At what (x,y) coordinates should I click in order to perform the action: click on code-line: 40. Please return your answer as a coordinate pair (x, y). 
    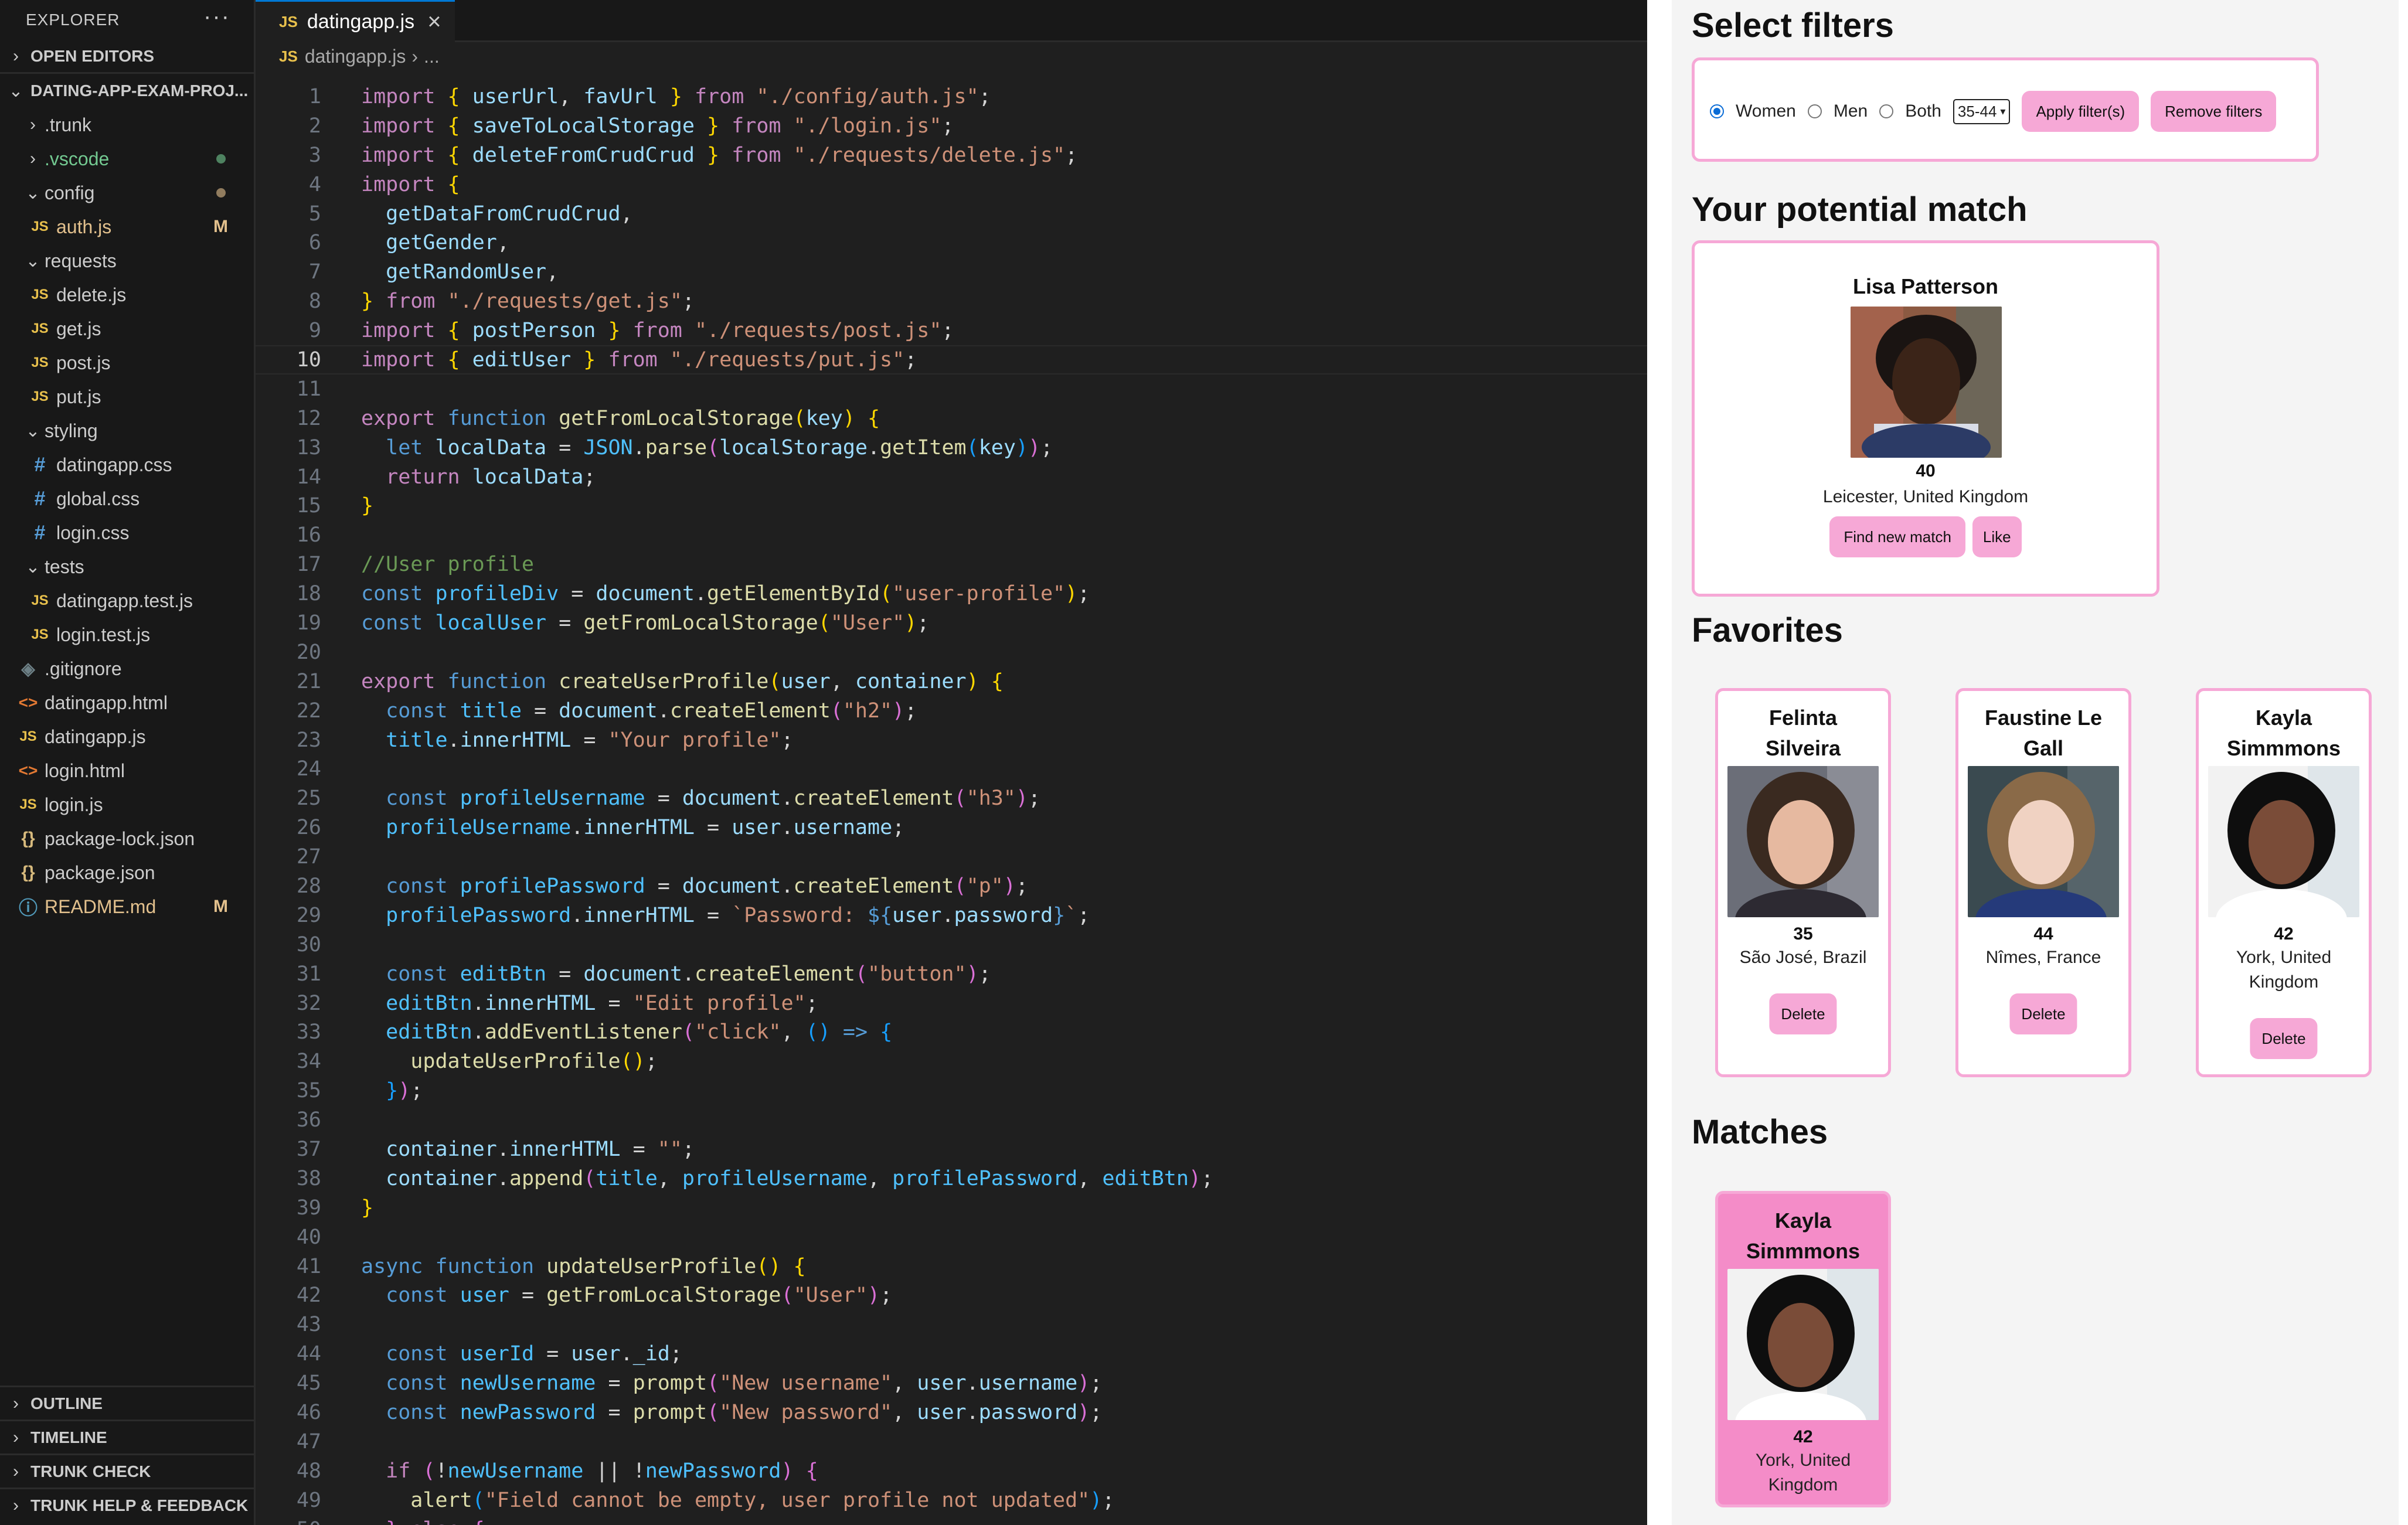
    Looking at the image, I should click on (951, 1237).